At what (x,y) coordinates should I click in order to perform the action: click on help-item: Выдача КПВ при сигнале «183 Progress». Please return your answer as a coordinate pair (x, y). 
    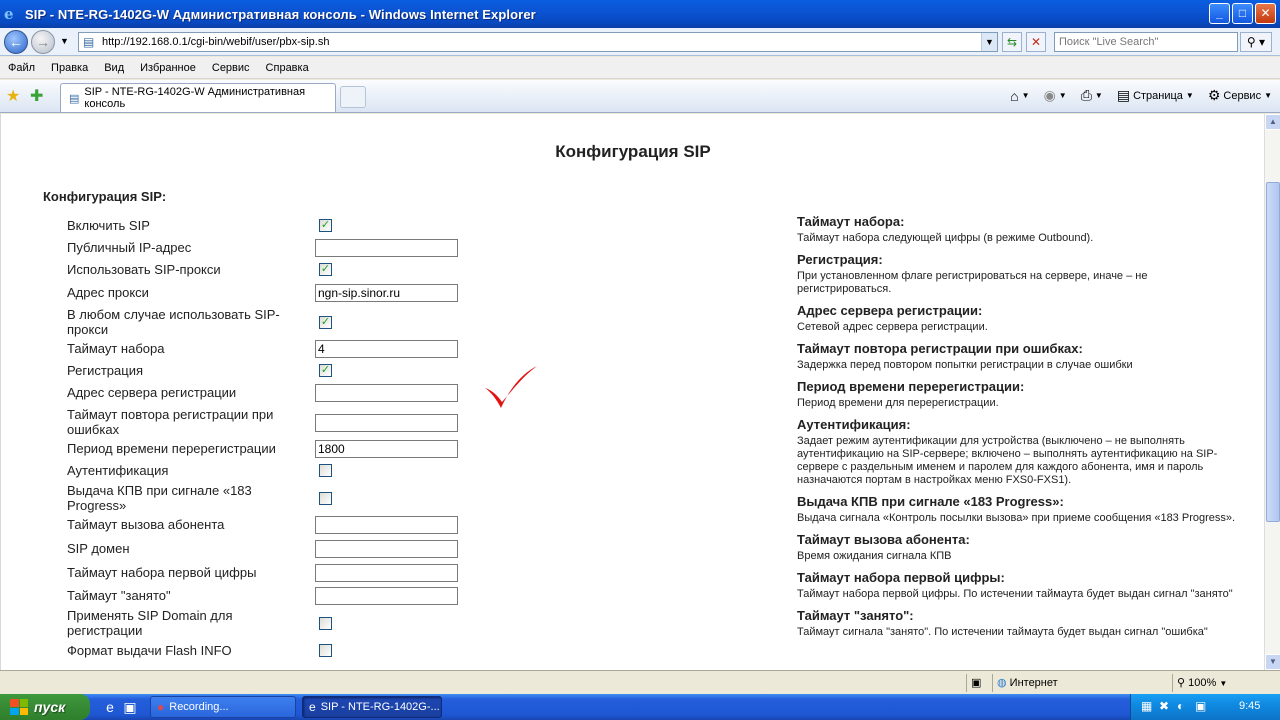
    Looking at the image, I should click on (1017, 509).